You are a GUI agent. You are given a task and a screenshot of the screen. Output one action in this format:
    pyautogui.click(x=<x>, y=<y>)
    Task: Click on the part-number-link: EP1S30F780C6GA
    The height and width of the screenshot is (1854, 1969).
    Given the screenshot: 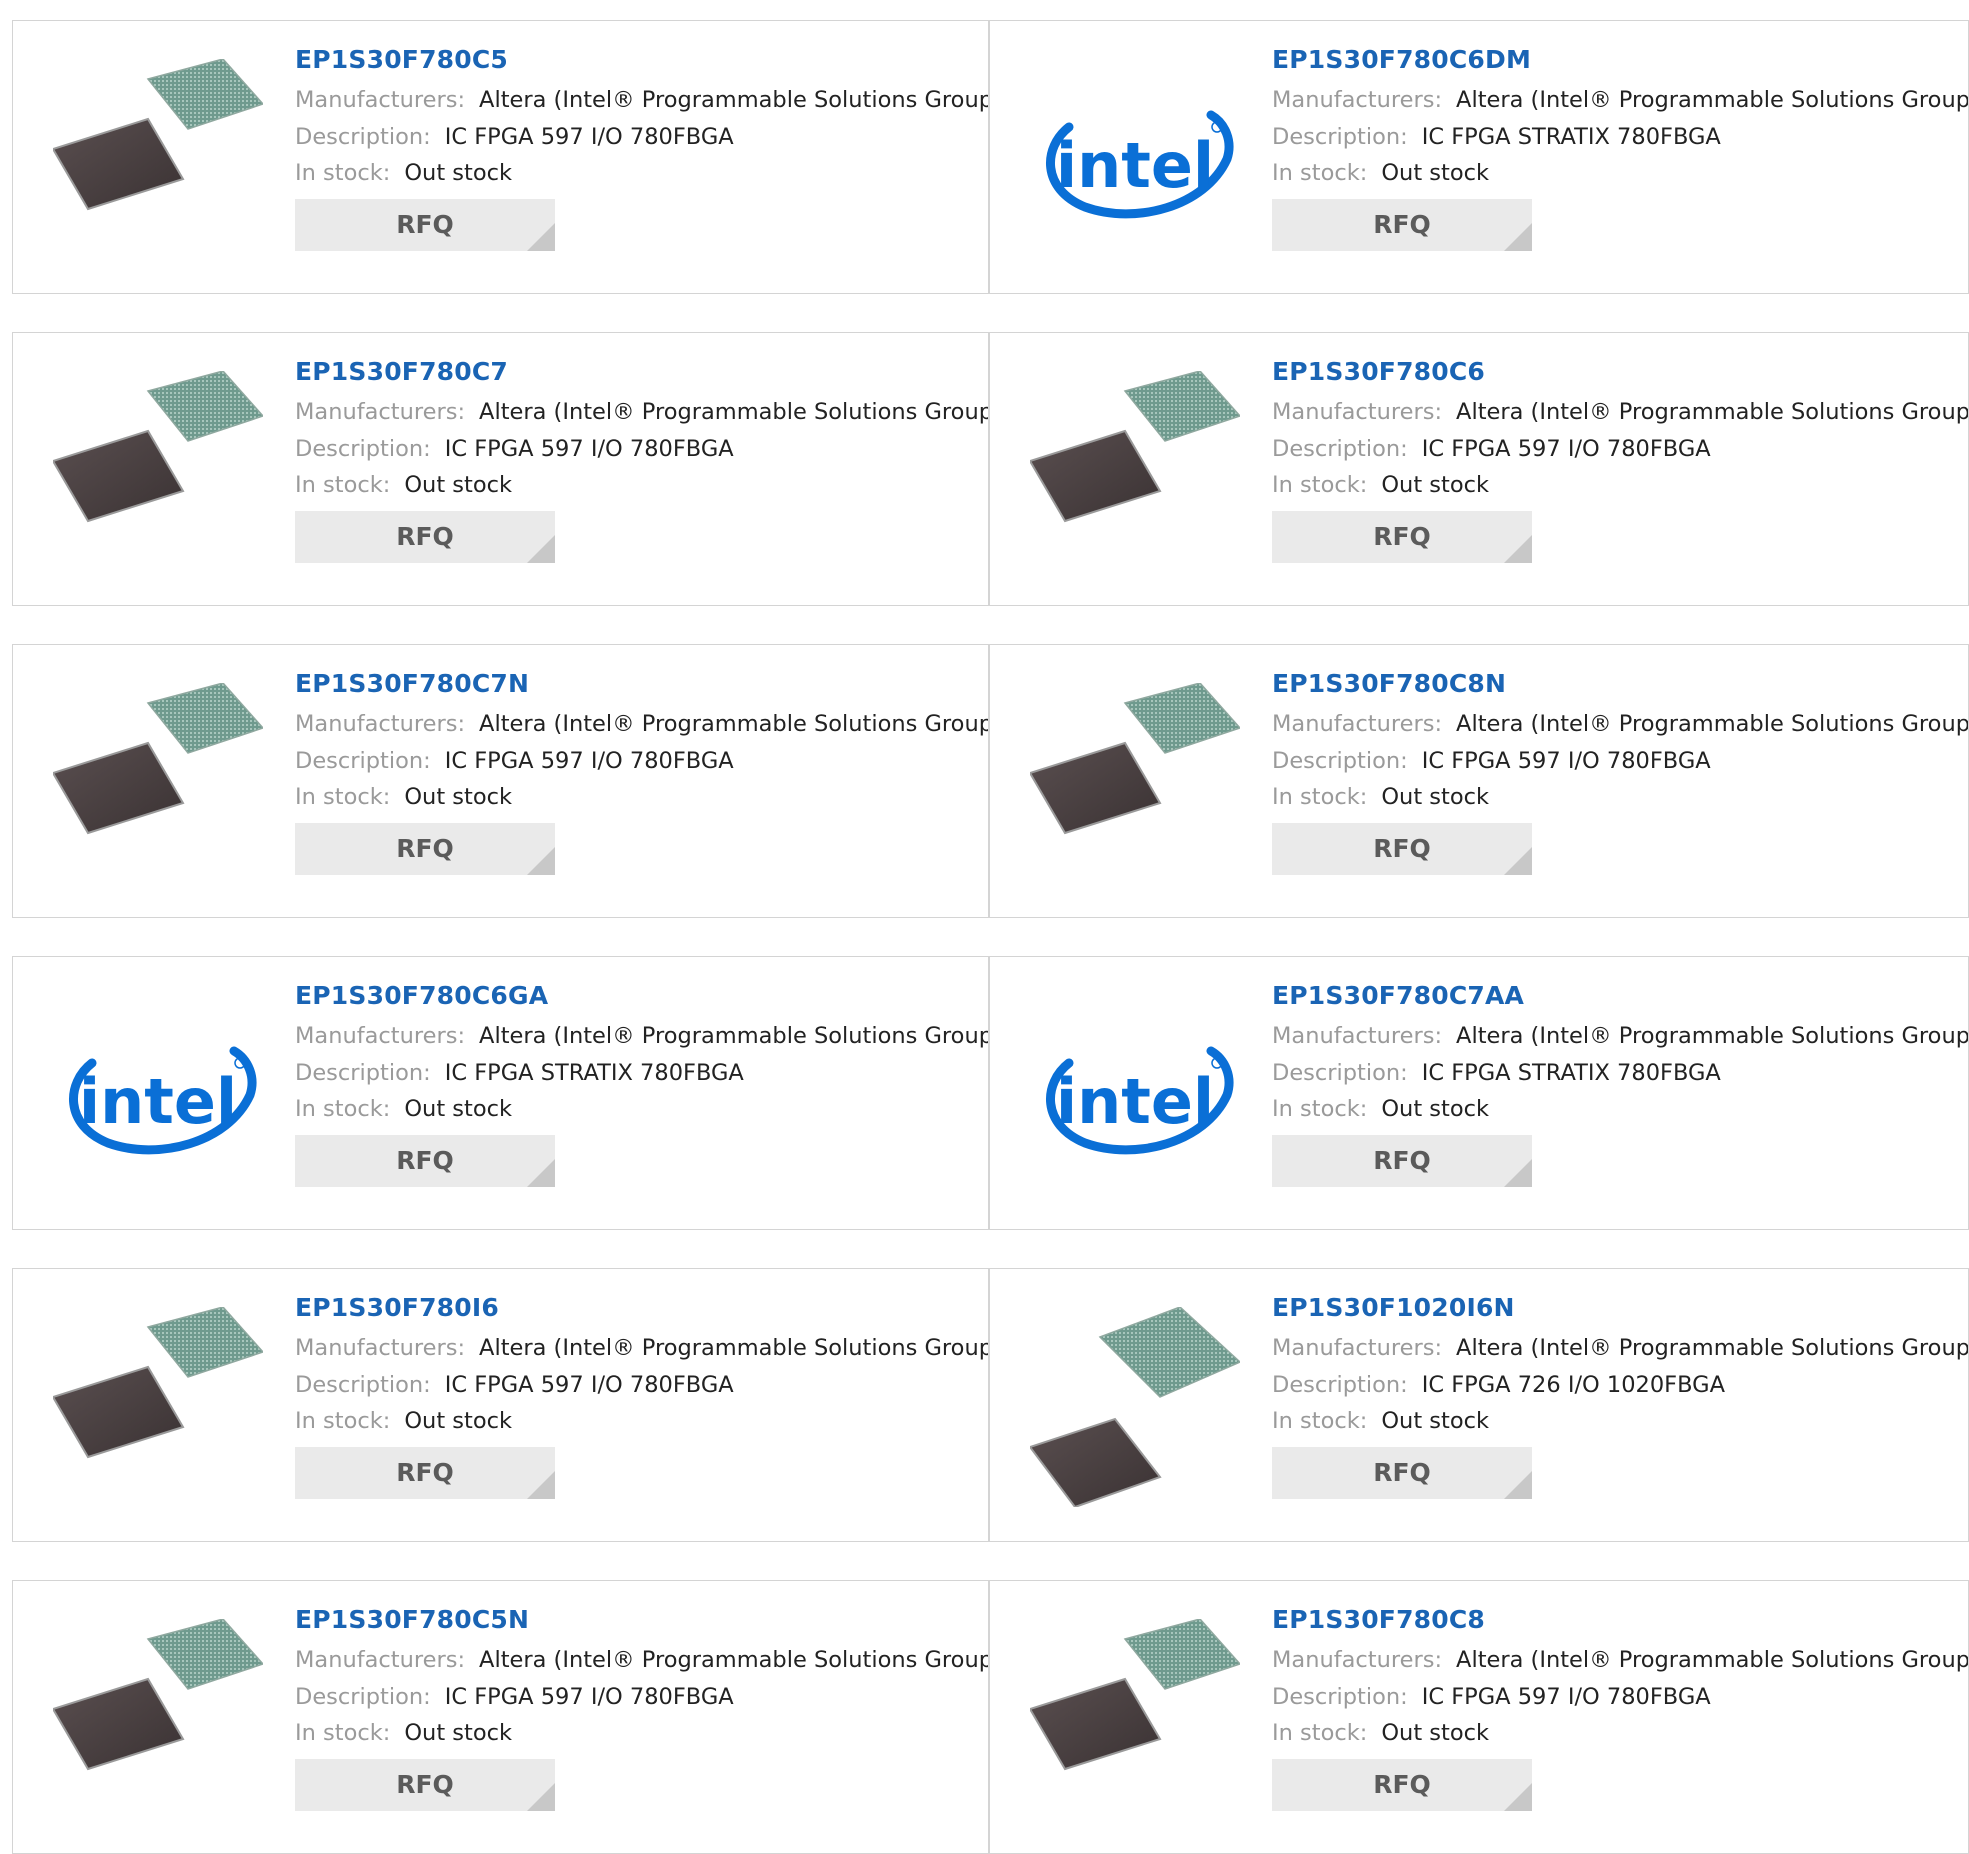 What is the action you would take?
    pyautogui.click(x=636, y=995)
    